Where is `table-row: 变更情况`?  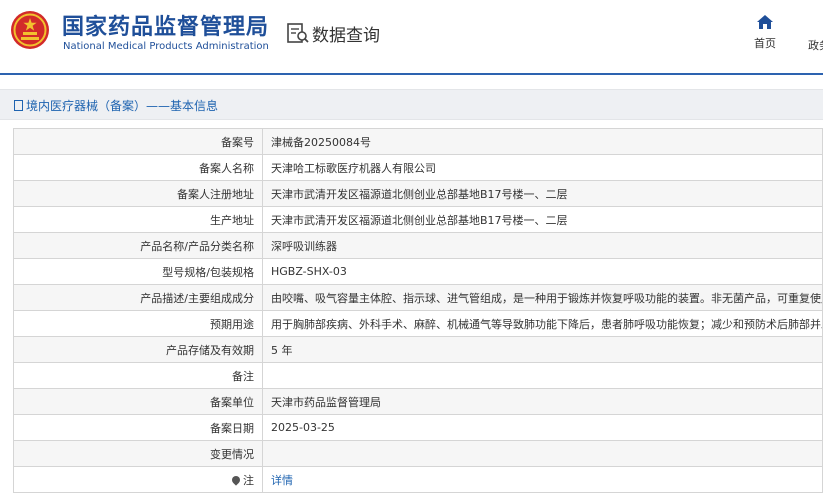
table-row: 变更情况 is located at coordinates (418, 453).